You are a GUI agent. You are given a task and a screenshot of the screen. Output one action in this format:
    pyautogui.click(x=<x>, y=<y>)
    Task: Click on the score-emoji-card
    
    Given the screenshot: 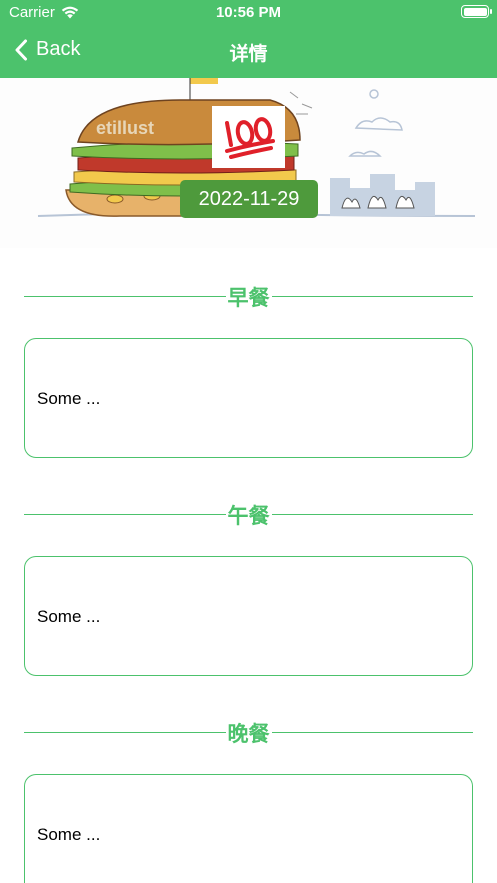 What is the action you would take?
    pyautogui.click(x=248, y=137)
    